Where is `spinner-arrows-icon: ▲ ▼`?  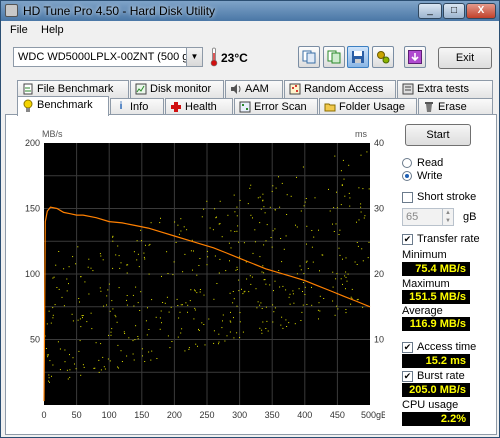 spinner-arrows-icon: ▲ ▼ is located at coordinates (447, 217).